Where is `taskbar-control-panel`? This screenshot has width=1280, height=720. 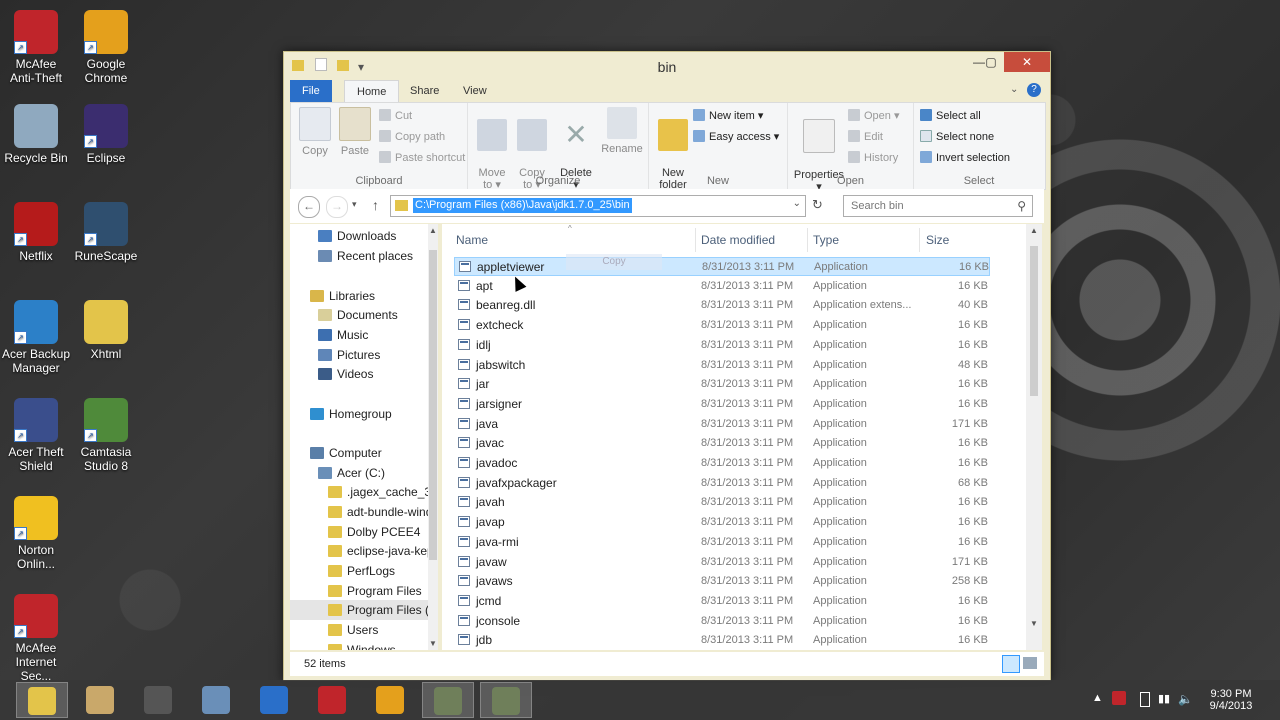 taskbar-control-panel is located at coordinates (216, 700).